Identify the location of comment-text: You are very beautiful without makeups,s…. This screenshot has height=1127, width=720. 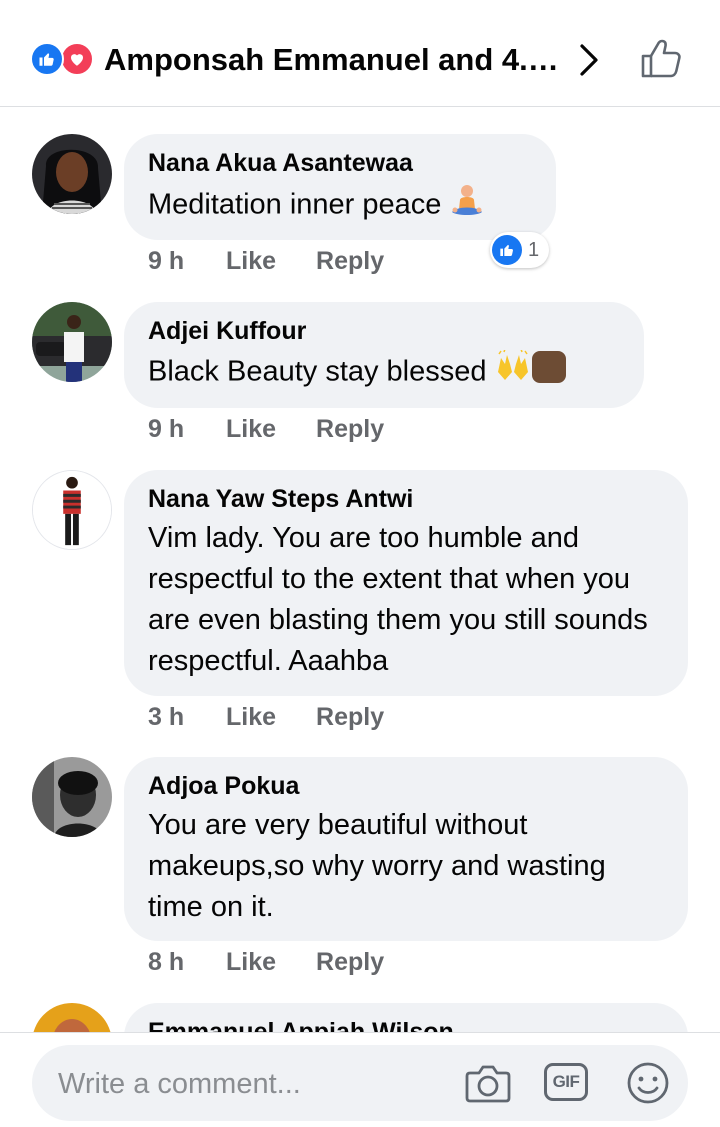
(377, 866).